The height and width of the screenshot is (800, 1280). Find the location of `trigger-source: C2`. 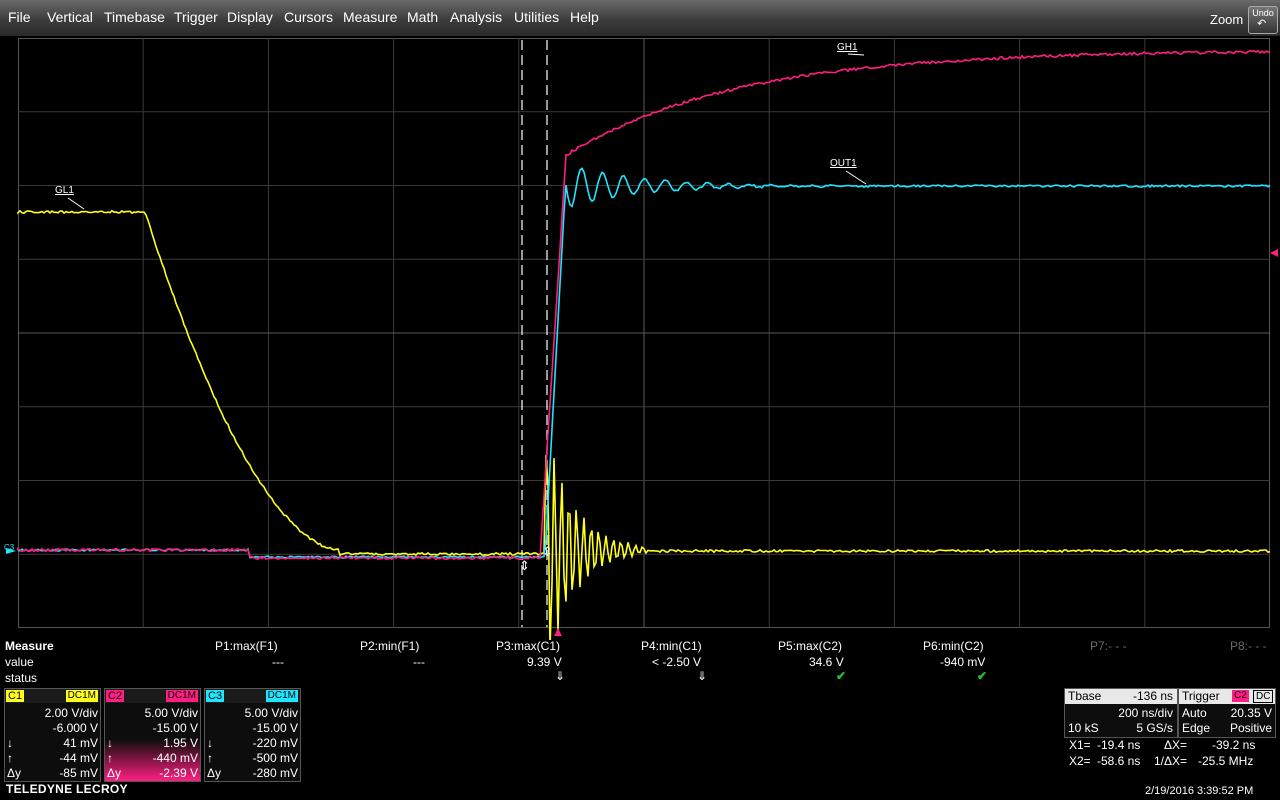

trigger-source: C2 is located at coordinates (1240, 696).